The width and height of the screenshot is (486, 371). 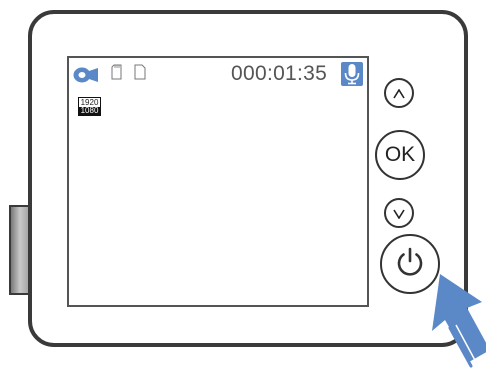 I want to click on ok-button-label: OK, so click(x=400, y=154).